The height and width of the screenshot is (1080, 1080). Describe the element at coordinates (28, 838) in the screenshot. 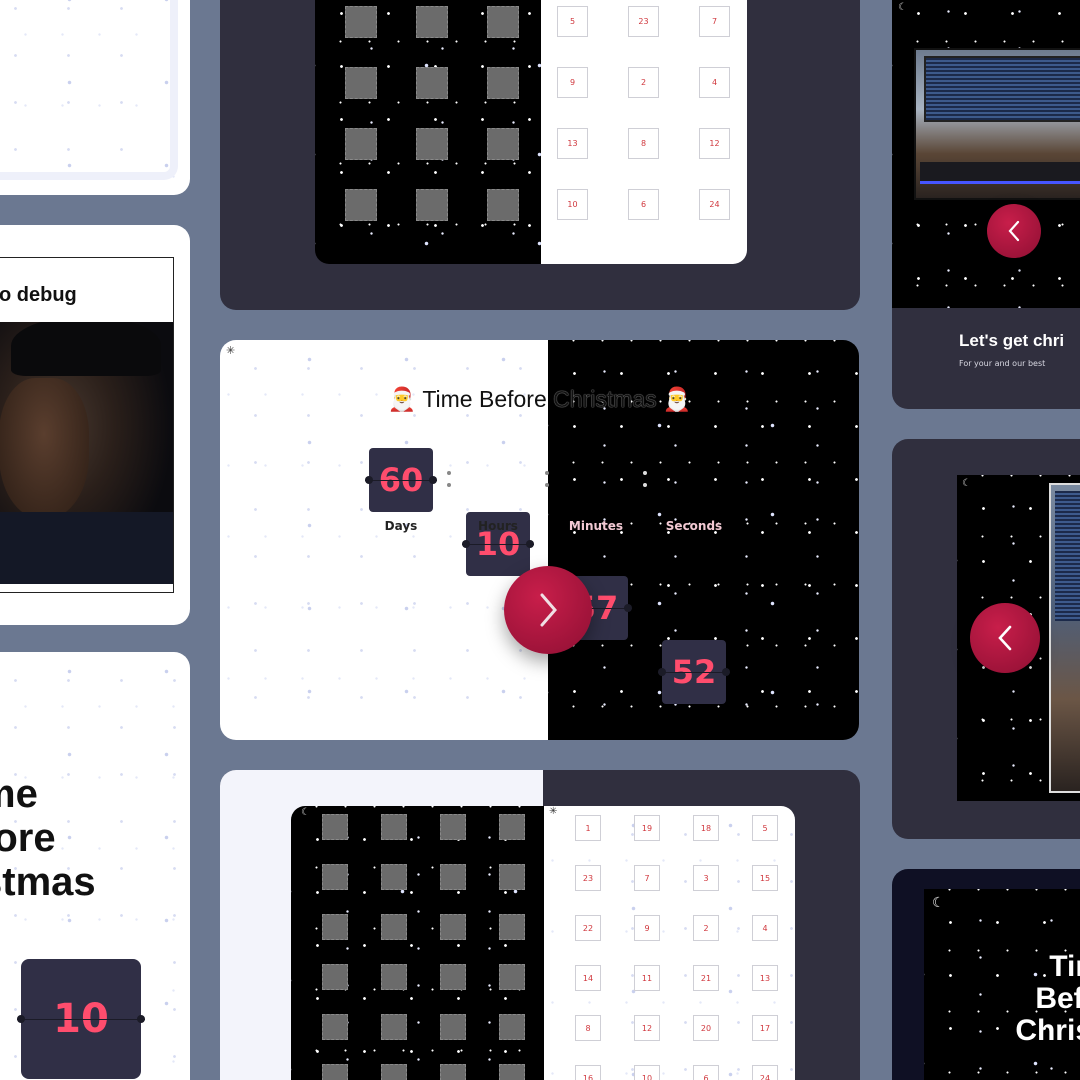

I see `large-title-line-2: fore` at that location.